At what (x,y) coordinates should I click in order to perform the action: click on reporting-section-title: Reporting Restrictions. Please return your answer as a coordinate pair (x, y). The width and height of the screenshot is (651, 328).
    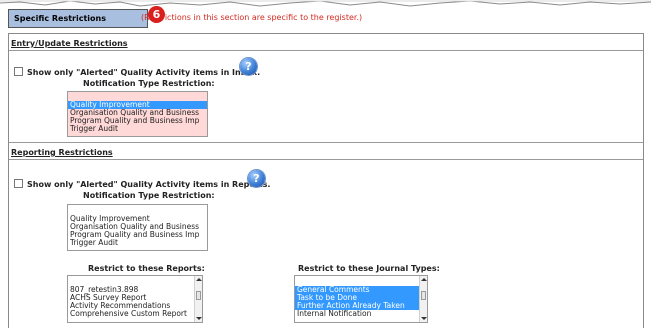
    Looking at the image, I should click on (62, 152).